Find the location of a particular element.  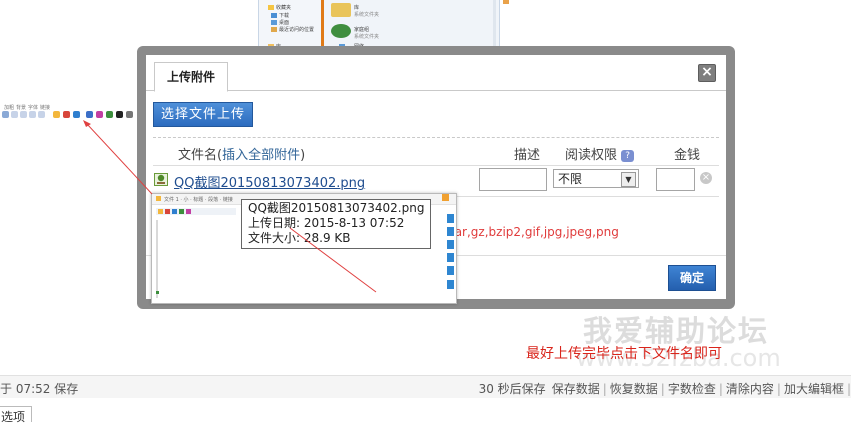

annotation-arrowhead is located at coordinates (87, 123).